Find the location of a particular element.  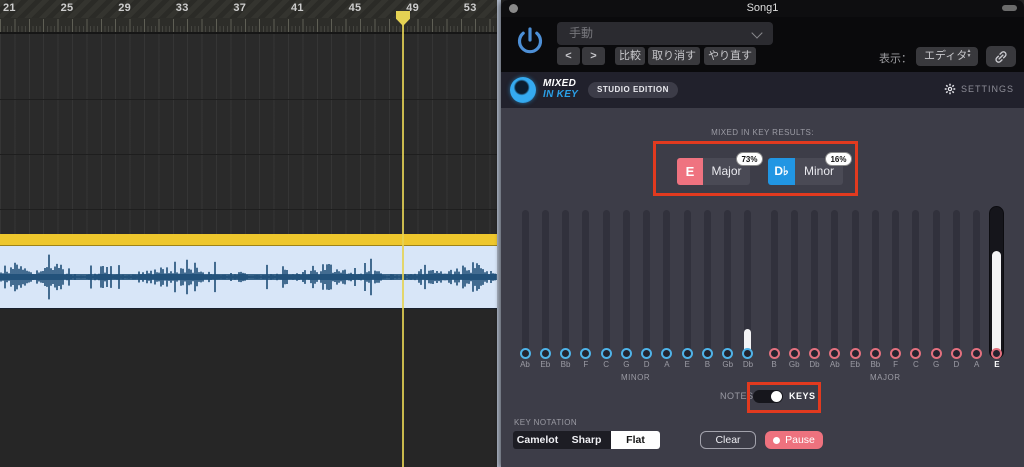

key-label-e-minor: E is located at coordinates (687, 364).